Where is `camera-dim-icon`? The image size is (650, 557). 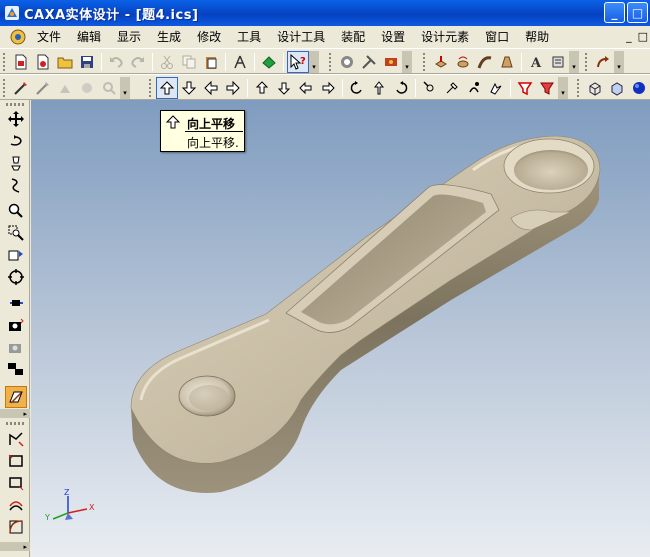
camera-dim-icon is located at coordinates (16, 347).